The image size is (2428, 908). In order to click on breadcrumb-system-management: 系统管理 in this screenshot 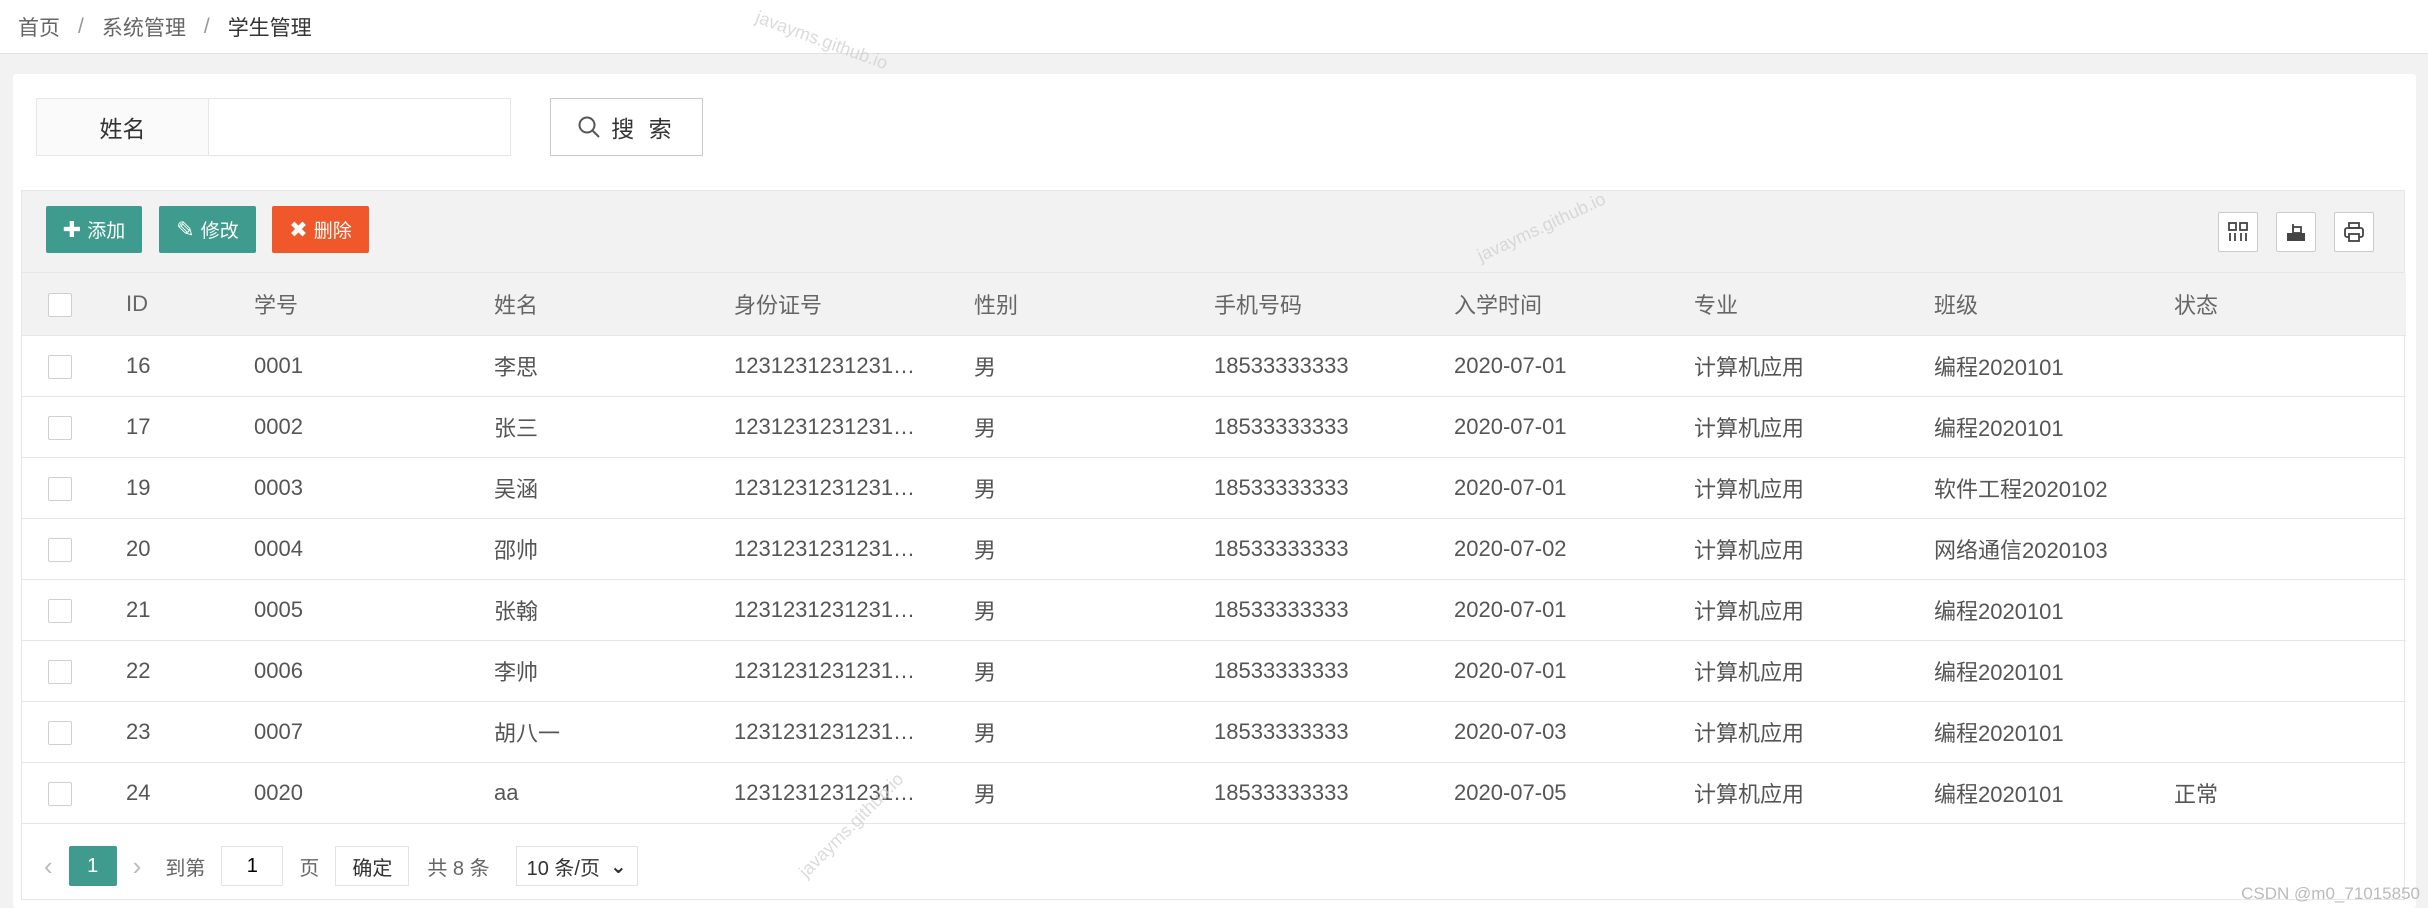, I will do `click(144, 27)`.